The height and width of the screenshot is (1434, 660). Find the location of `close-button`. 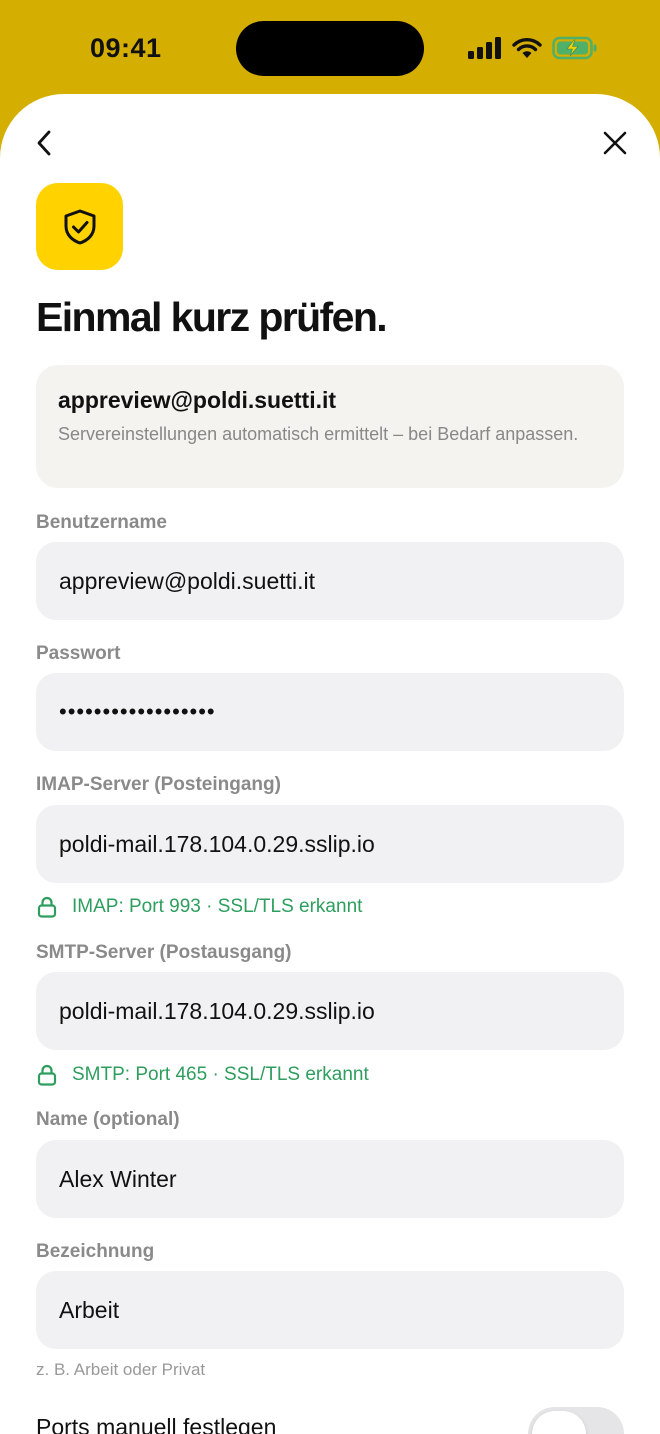

close-button is located at coordinates (615, 143).